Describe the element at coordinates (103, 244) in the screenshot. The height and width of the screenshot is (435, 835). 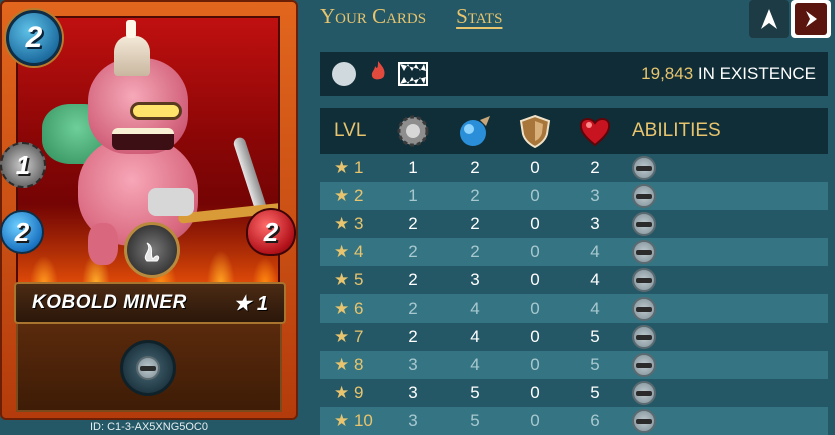
I see `character-leg` at that location.